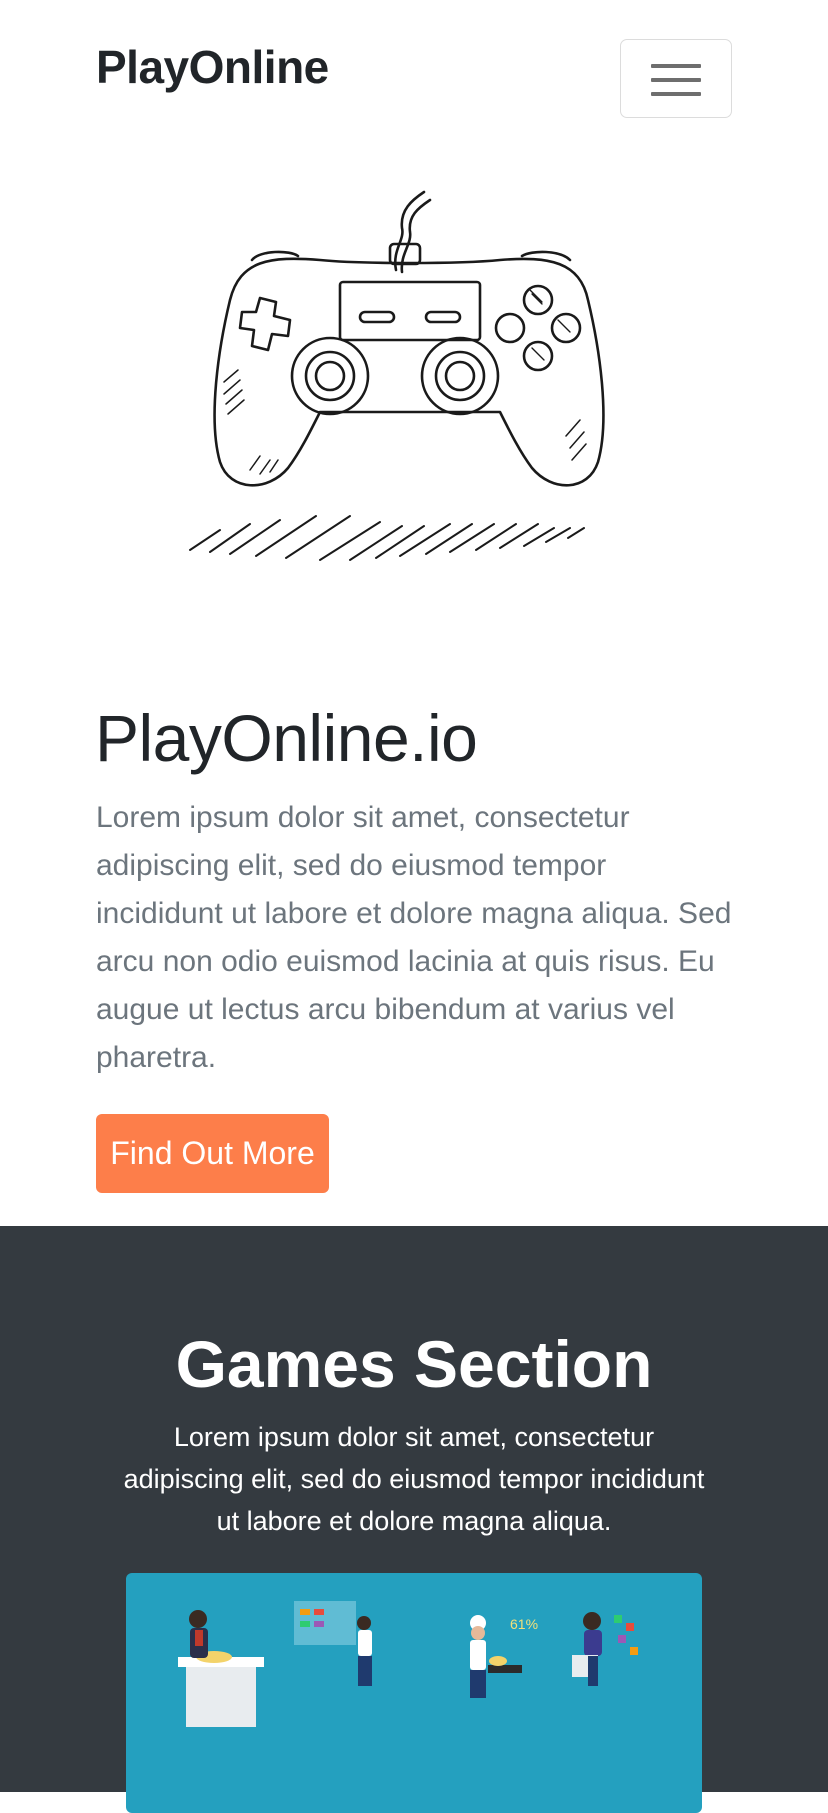 This screenshot has height=1813, width=828. Describe the element at coordinates (504, 1656) in the screenshot. I see `illustration-figure-chef: 61%` at that location.